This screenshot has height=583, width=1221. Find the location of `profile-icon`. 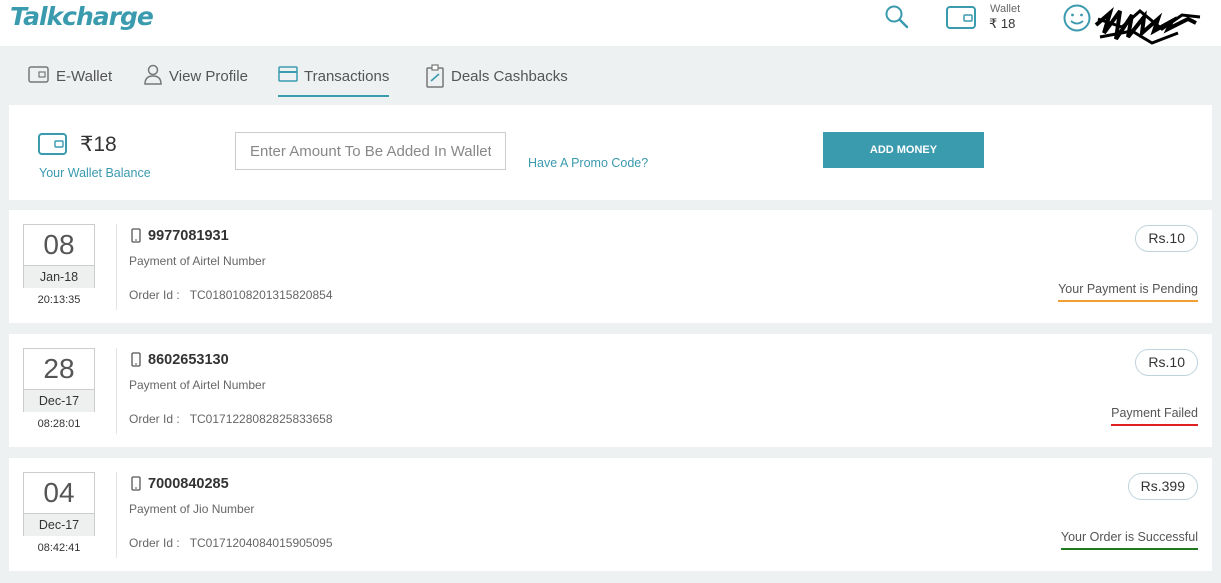

profile-icon is located at coordinates (153, 74).